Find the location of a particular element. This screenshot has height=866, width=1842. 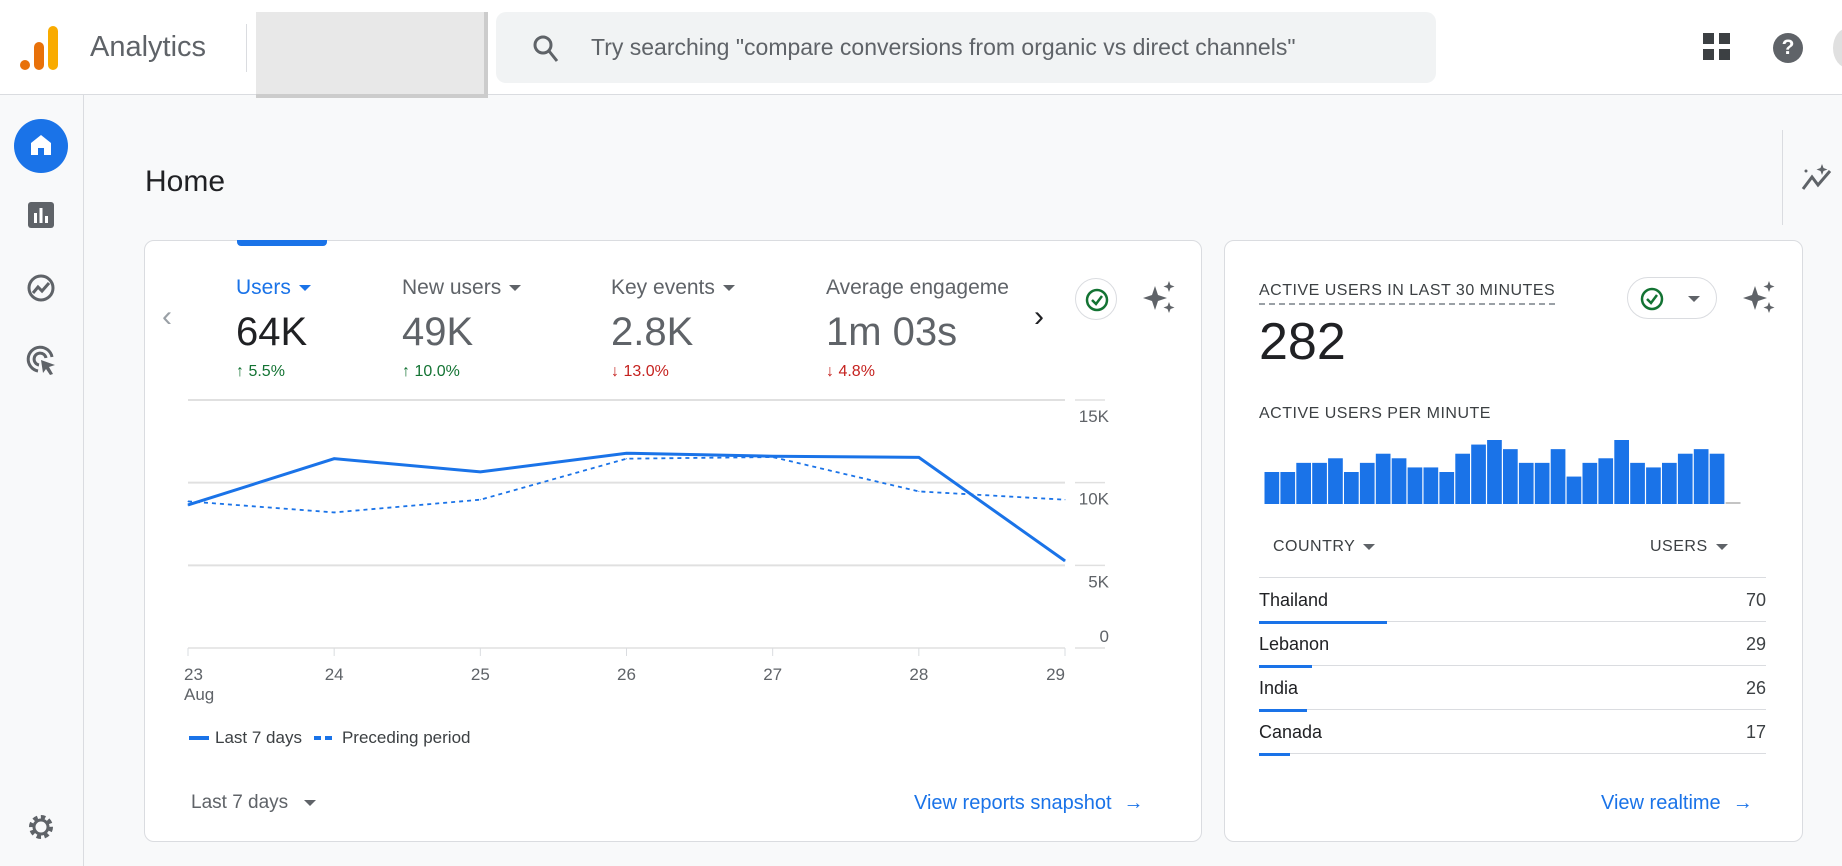

minute-bar-empty is located at coordinates (1733, 503).